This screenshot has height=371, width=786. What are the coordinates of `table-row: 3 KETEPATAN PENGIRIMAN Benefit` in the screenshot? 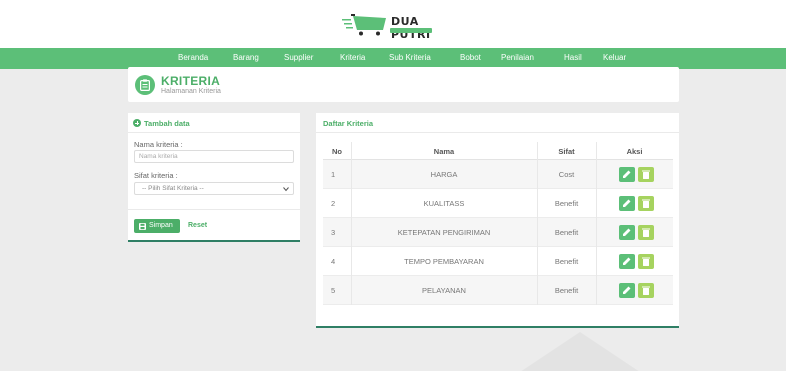 It's located at (498, 232).